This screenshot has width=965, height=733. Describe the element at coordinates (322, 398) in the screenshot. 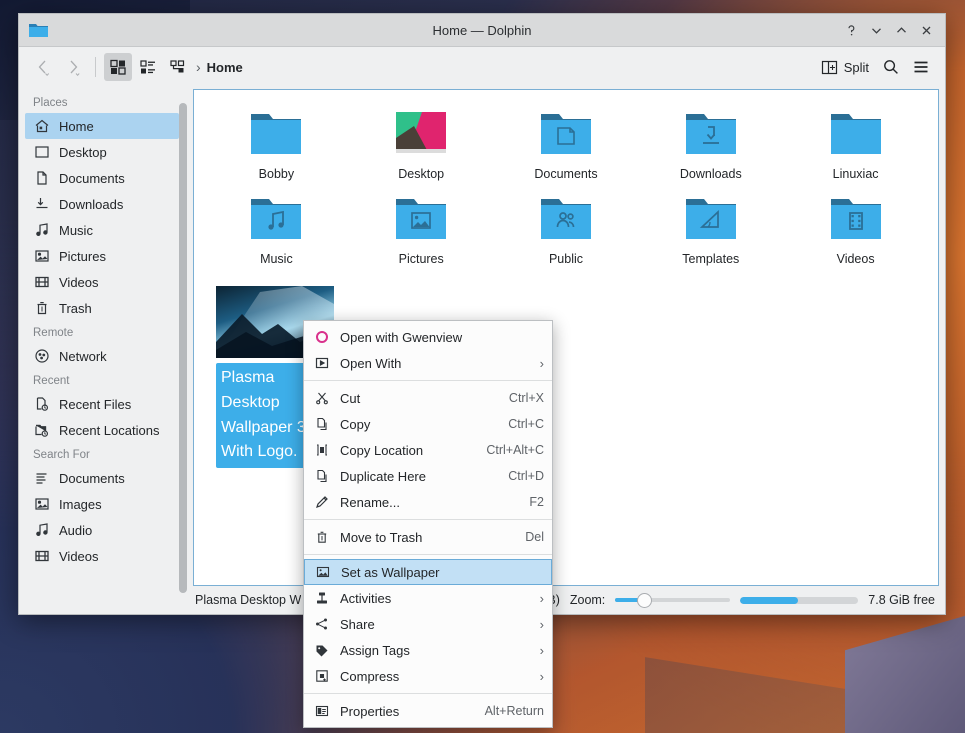

I see `cut-icon` at that location.